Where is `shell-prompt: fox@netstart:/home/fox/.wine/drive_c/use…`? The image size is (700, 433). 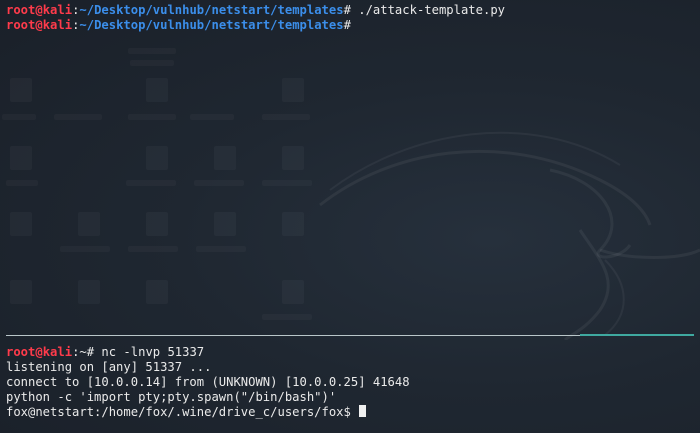 shell-prompt: fox@netstart:/home/fox/.wine/drive_c/use… is located at coordinates (182, 412).